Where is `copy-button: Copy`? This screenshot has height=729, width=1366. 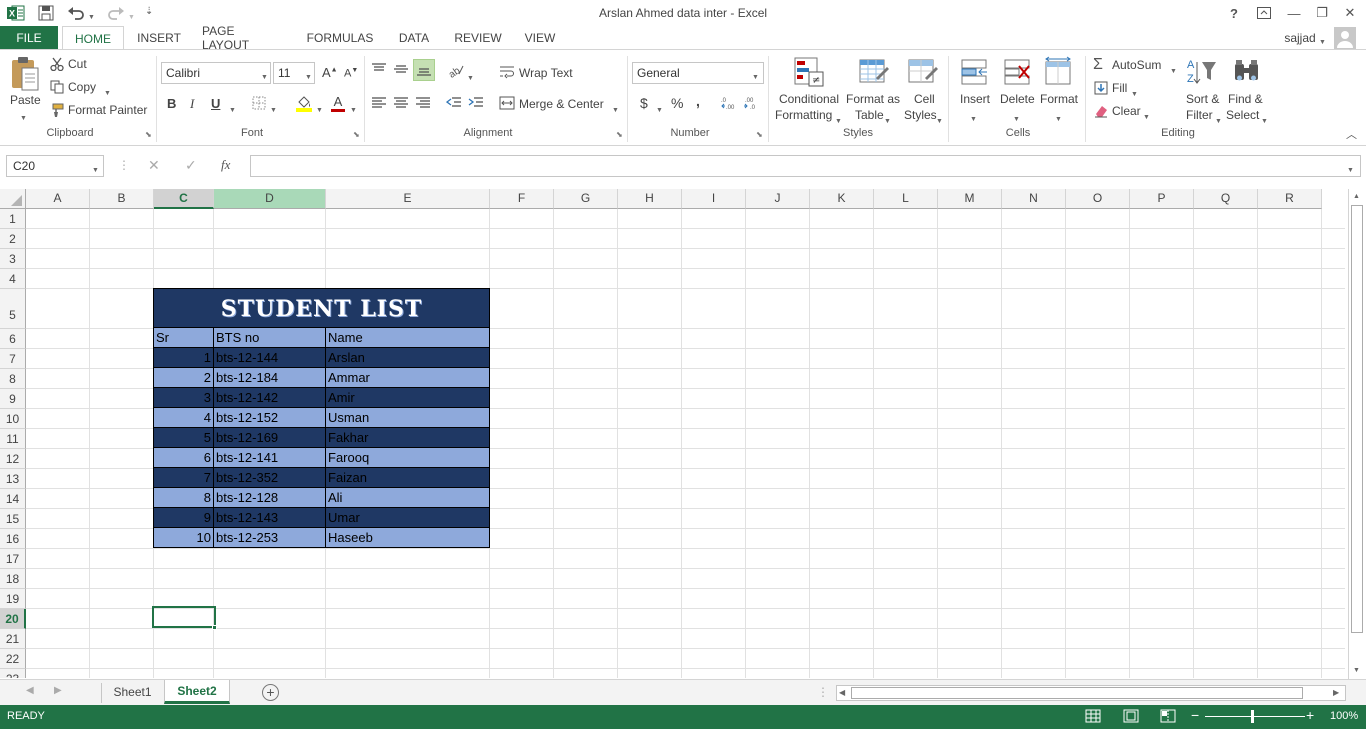 copy-button: Copy is located at coordinates (82, 87).